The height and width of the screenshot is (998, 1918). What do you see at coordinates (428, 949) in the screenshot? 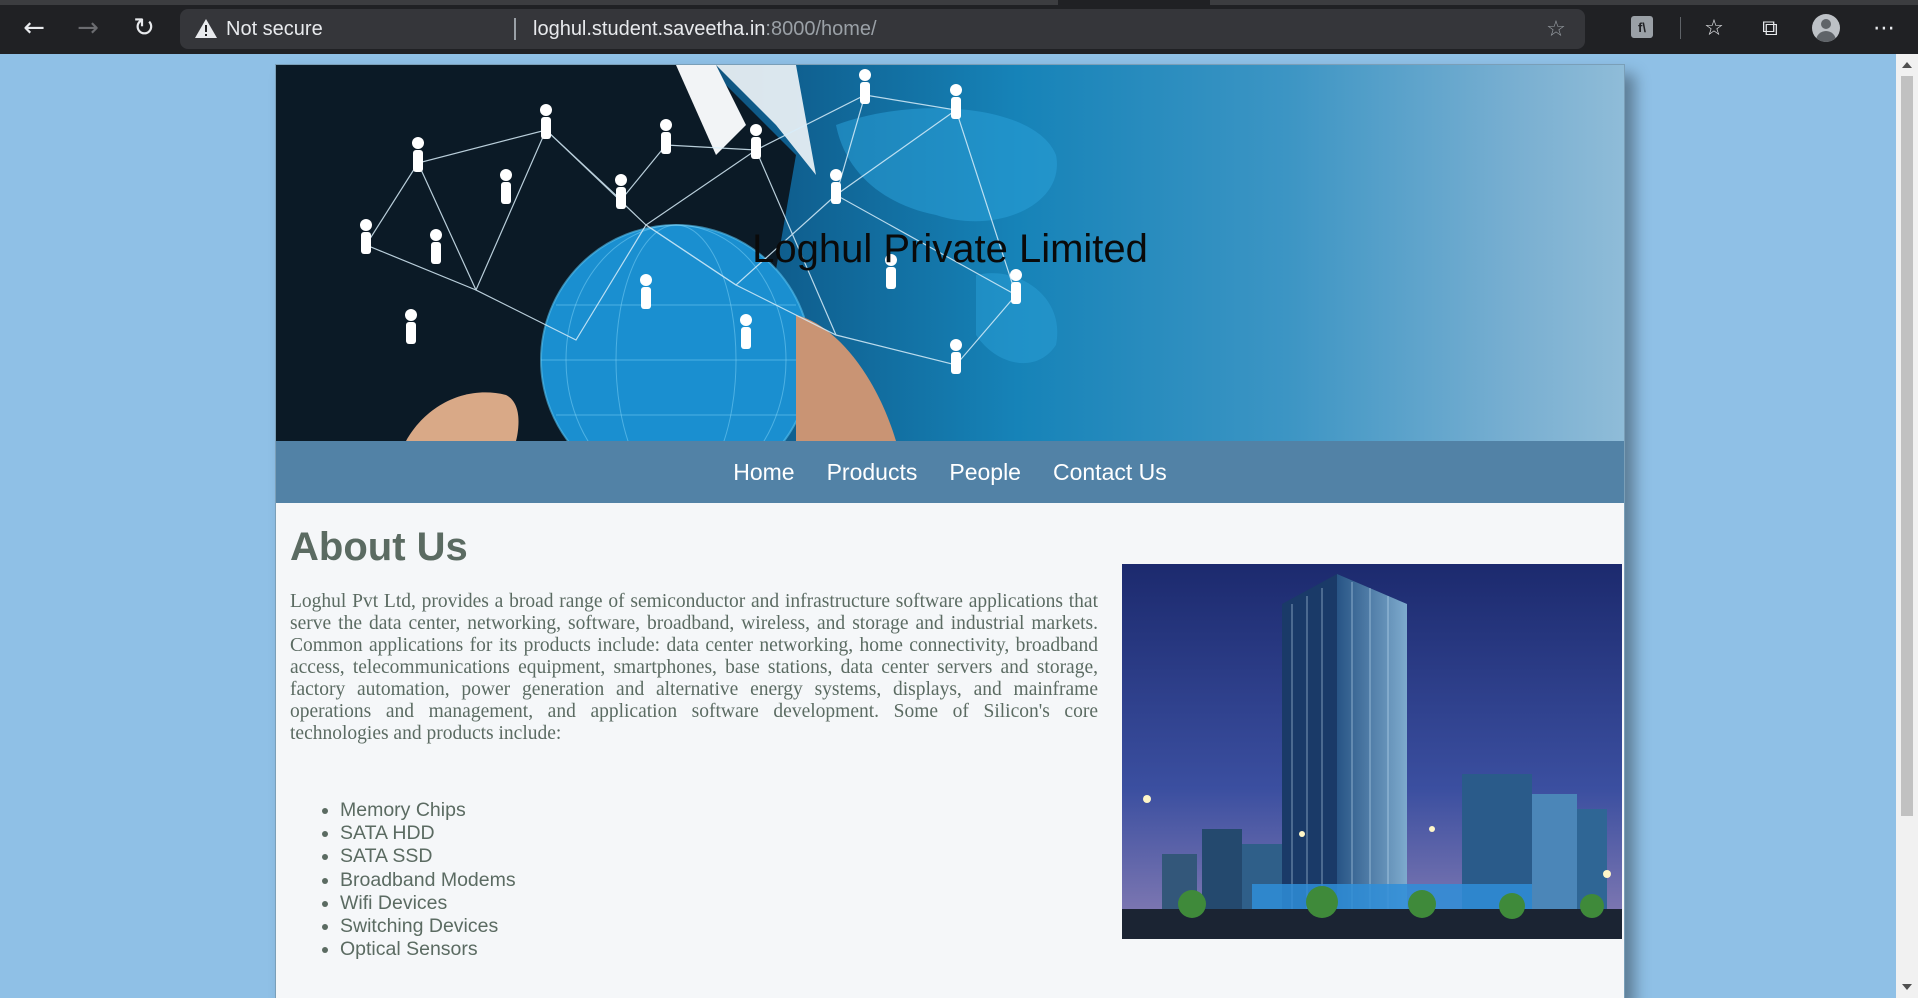
I see `list-item: Optical Sensors` at bounding box center [428, 949].